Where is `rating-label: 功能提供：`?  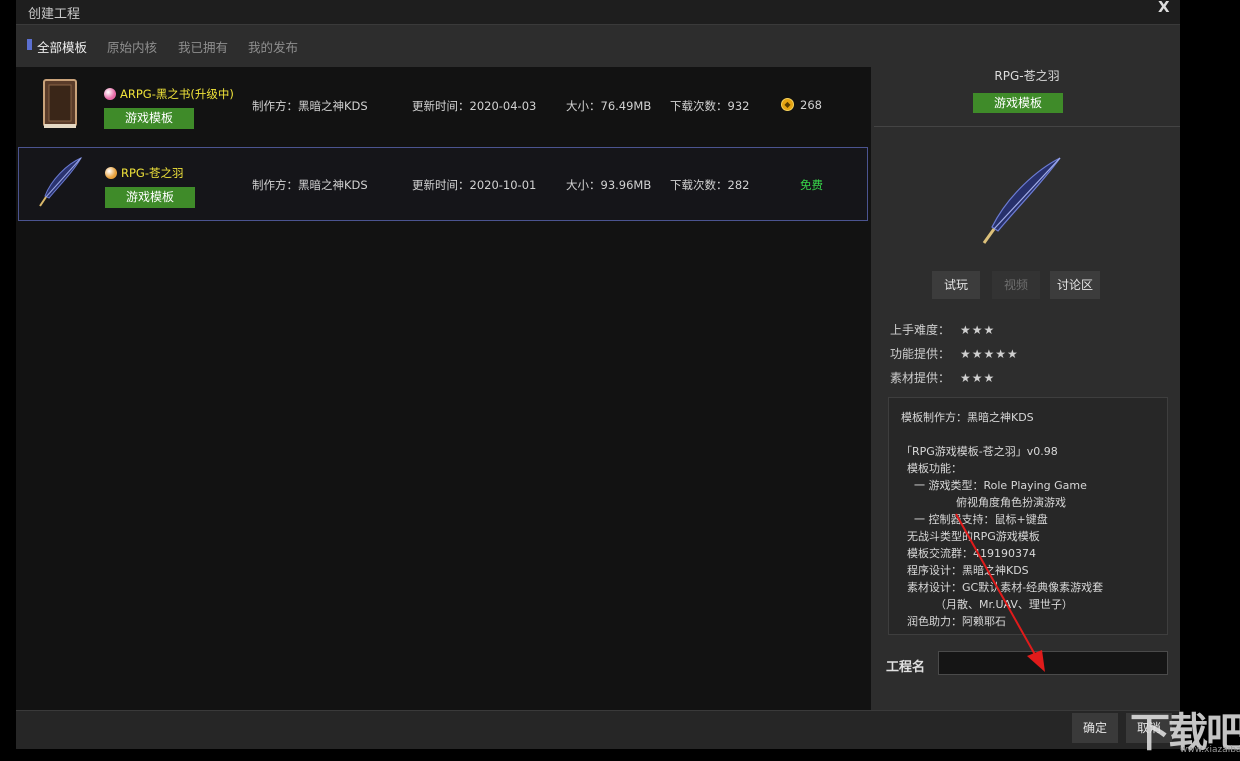 rating-label: 功能提供： is located at coordinates (920, 354).